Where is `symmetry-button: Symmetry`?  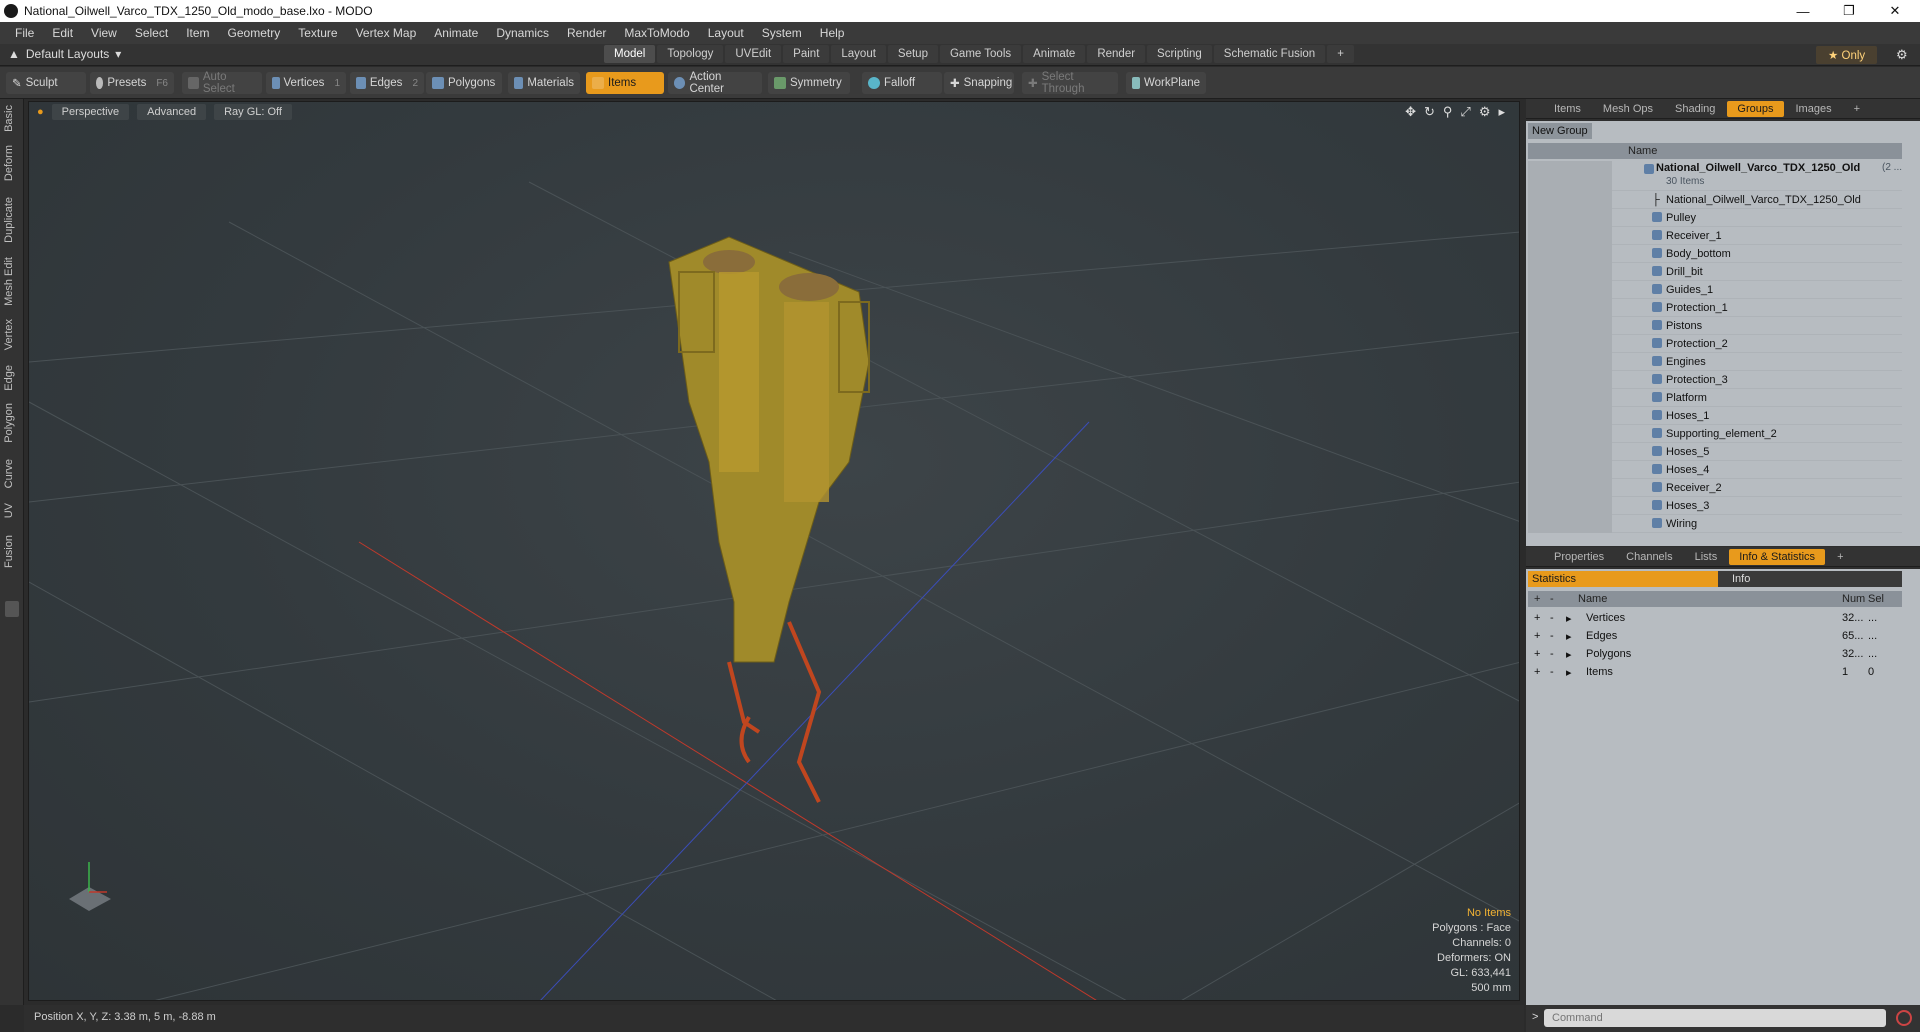 symmetry-button: Symmetry is located at coordinates (809, 83).